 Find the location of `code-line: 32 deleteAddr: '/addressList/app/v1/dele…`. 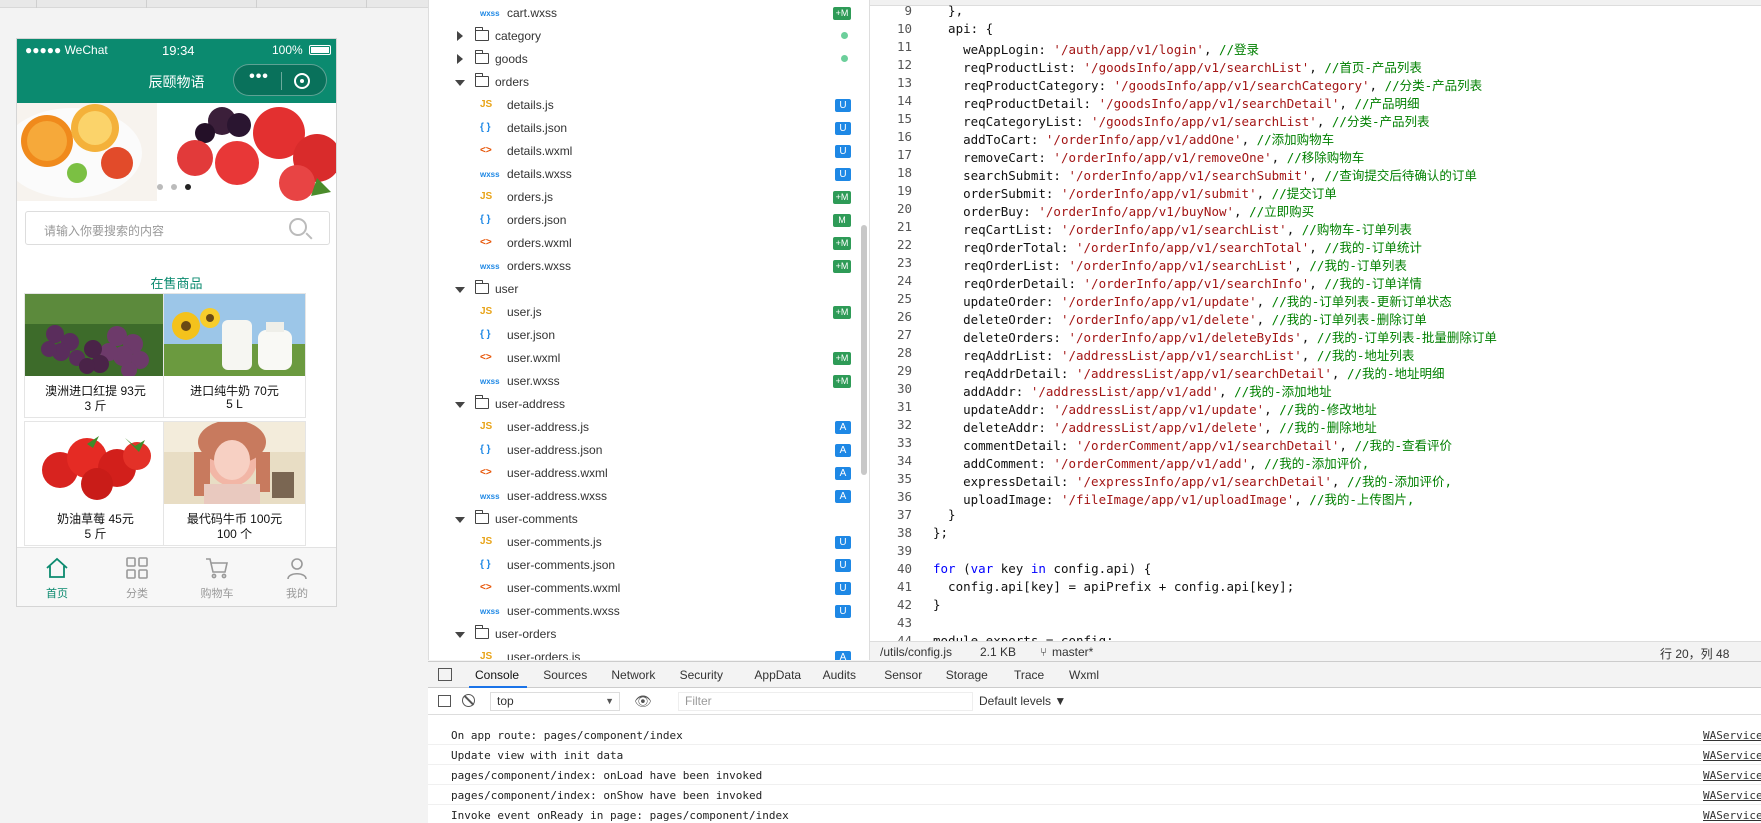

code-line: 32 deleteAddr: '/addressList/app/v1/dele… is located at coordinates (1315, 426).